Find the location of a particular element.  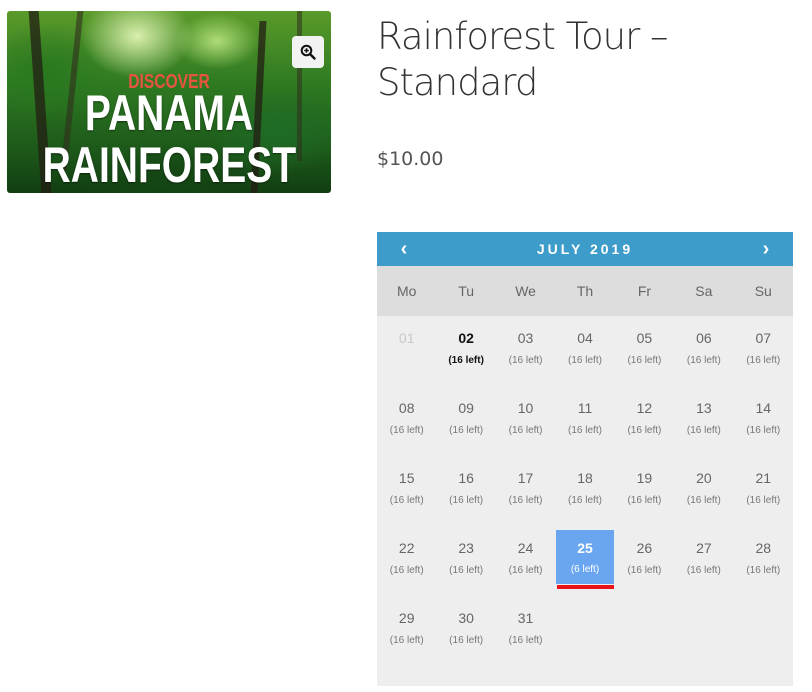

day-number: 17 is located at coordinates (525, 478).